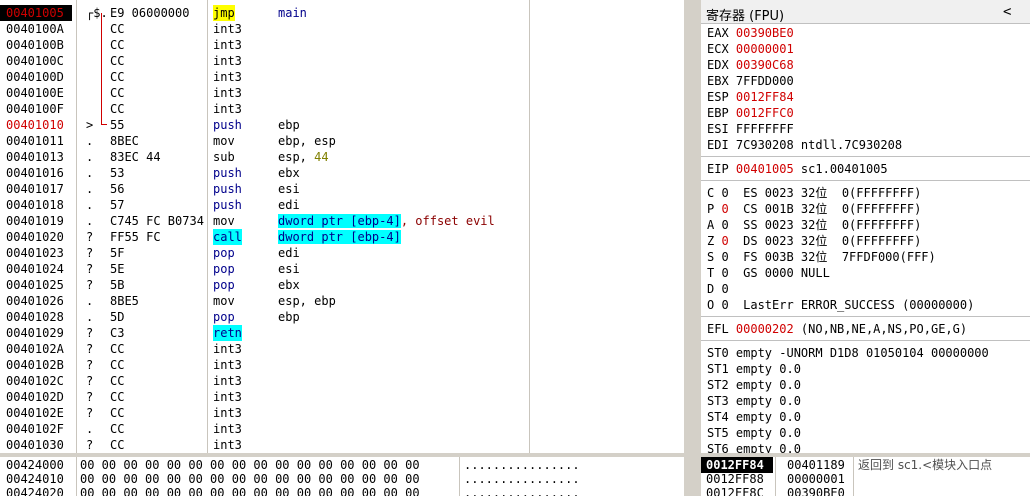  I want to click on disasm-hex: C745 FC B0734, so click(157, 221).